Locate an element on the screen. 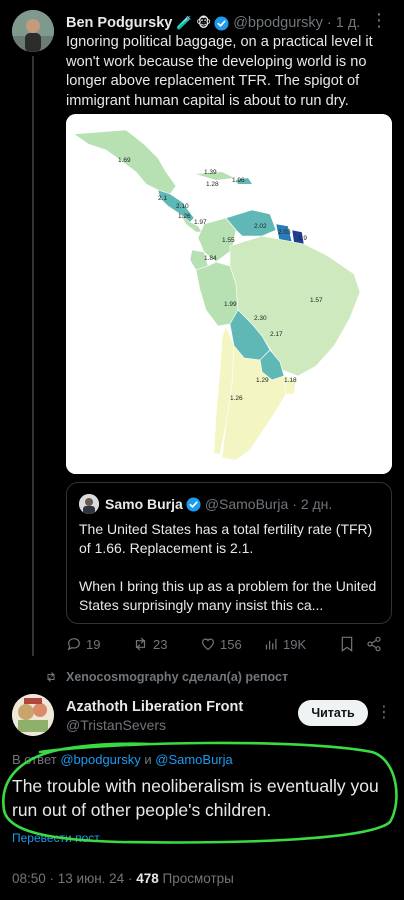 The height and width of the screenshot is (900, 404). tweet-actions: 19 23 156 19K is located at coordinates (229, 644).